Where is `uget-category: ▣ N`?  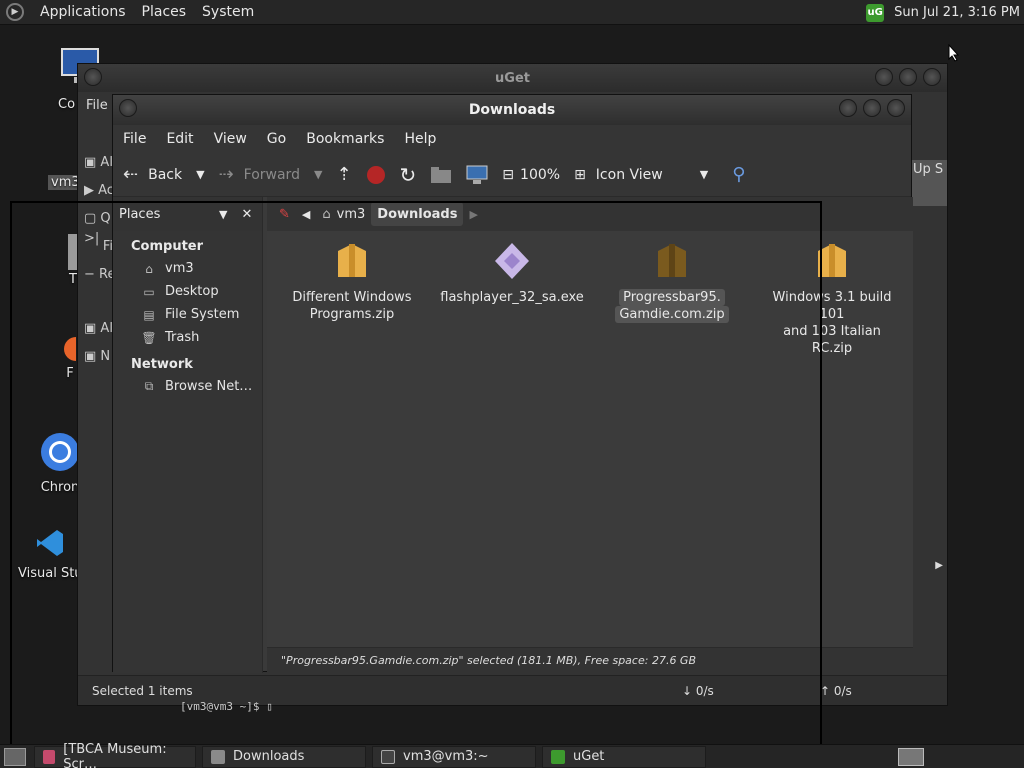 uget-category: ▣ N is located at coordinates (95, 356).